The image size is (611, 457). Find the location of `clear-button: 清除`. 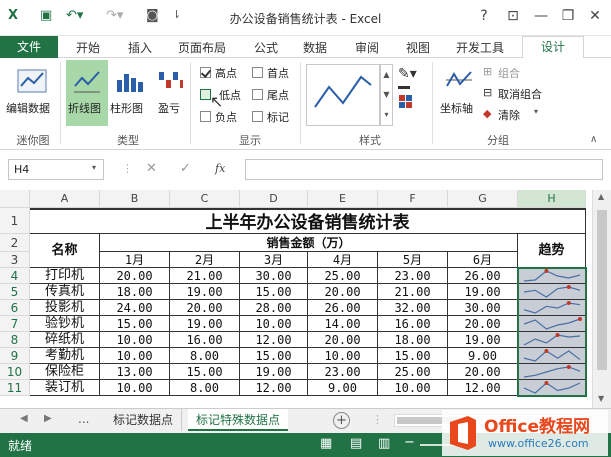

clear-button: 清除 is located at coordinates (509, 115).